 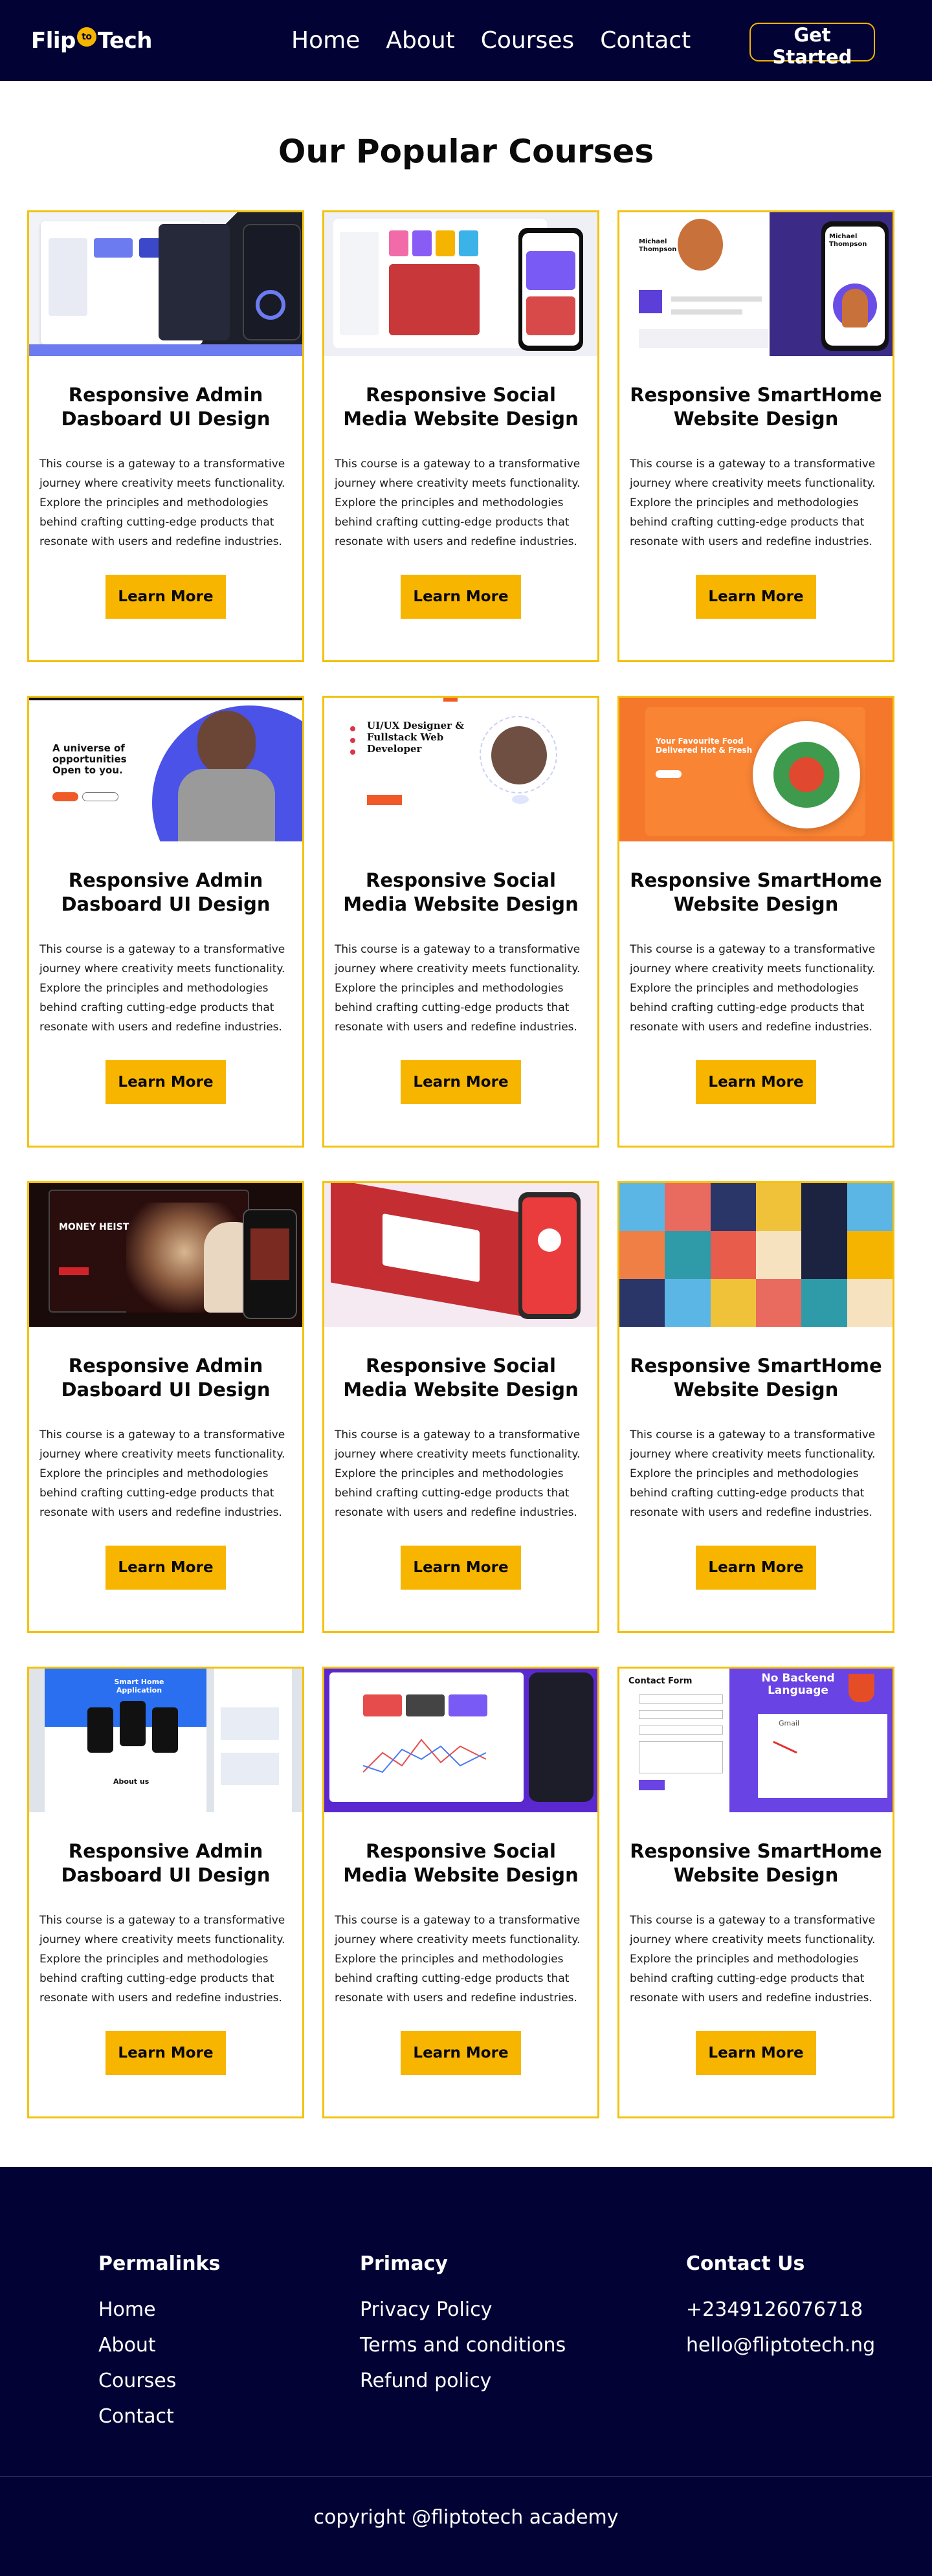 I want to click on smart-home-headline: Smart Home Application, so click(x=139, y=1686).